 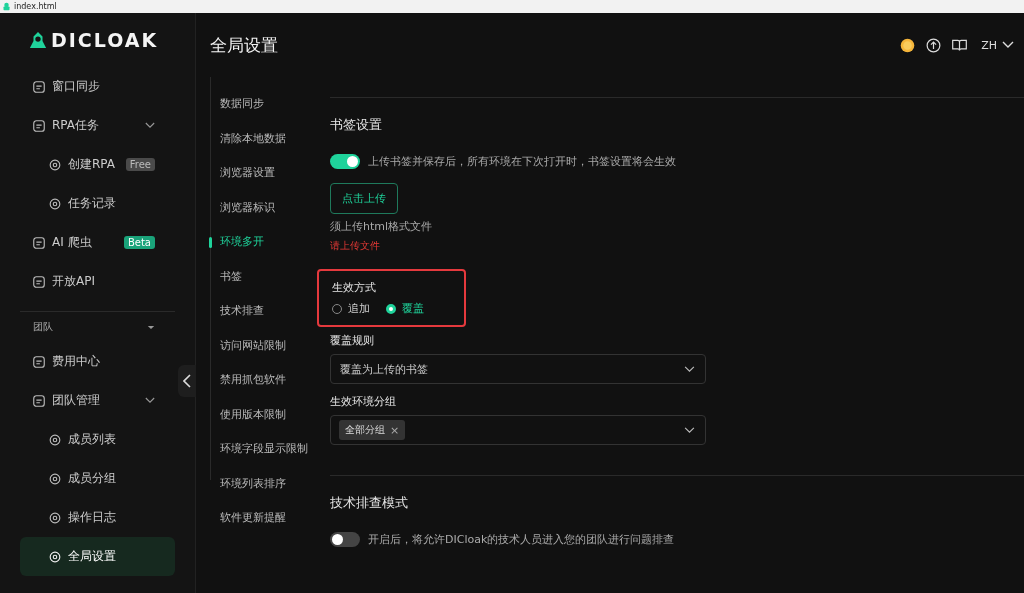 I want to click on coin-icon, so click(x=908, y=45).